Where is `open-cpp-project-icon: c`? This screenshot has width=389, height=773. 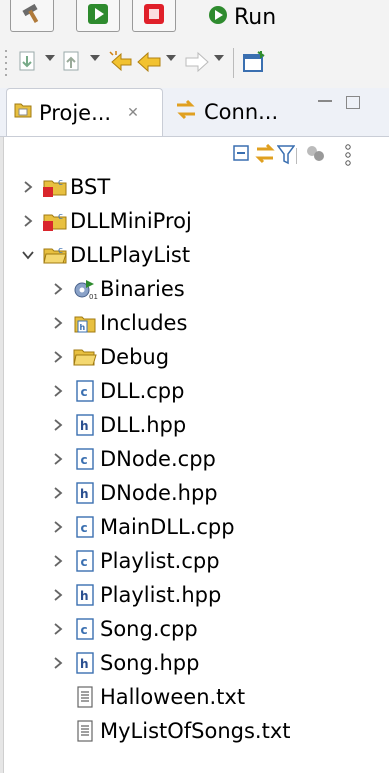 open-cpp-project-icon: c is located at coordinates (55, 255).